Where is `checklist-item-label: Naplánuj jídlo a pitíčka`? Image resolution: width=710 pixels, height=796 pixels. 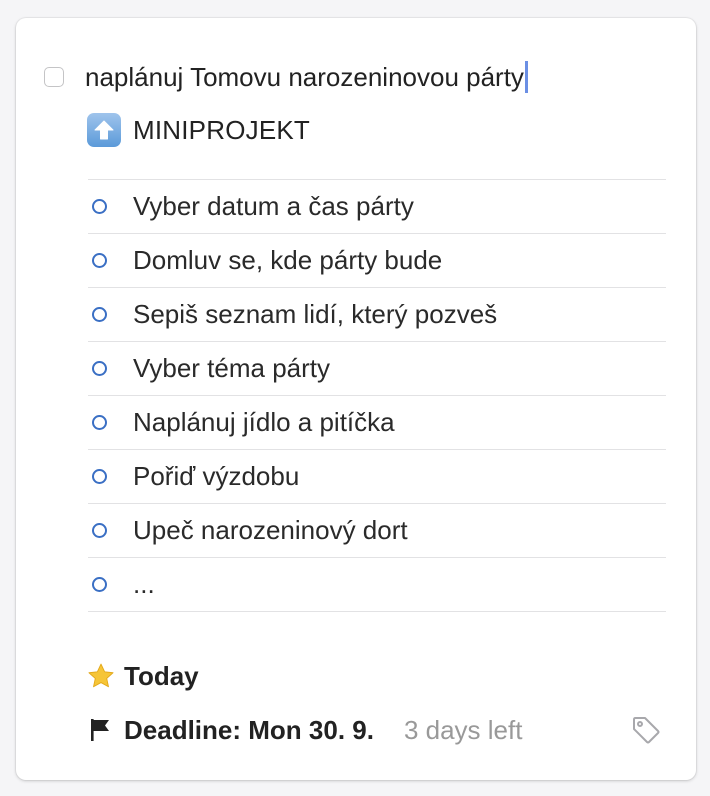
checklist-item-label: Naplánuj jídlo a pitíčka is located at coordinates (264, 422).